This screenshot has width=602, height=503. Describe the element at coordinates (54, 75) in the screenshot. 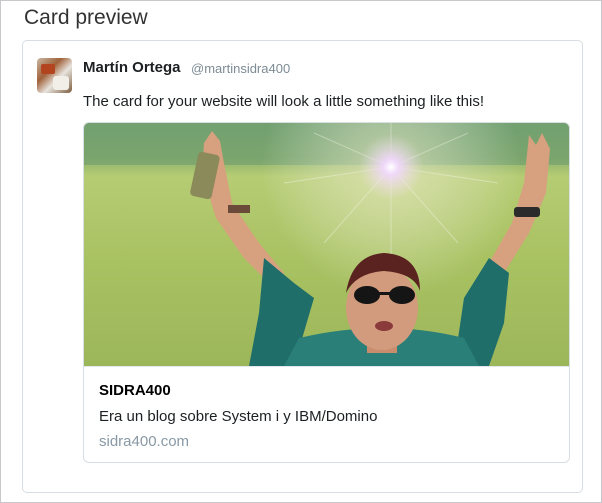

I see `avatar` at that location.